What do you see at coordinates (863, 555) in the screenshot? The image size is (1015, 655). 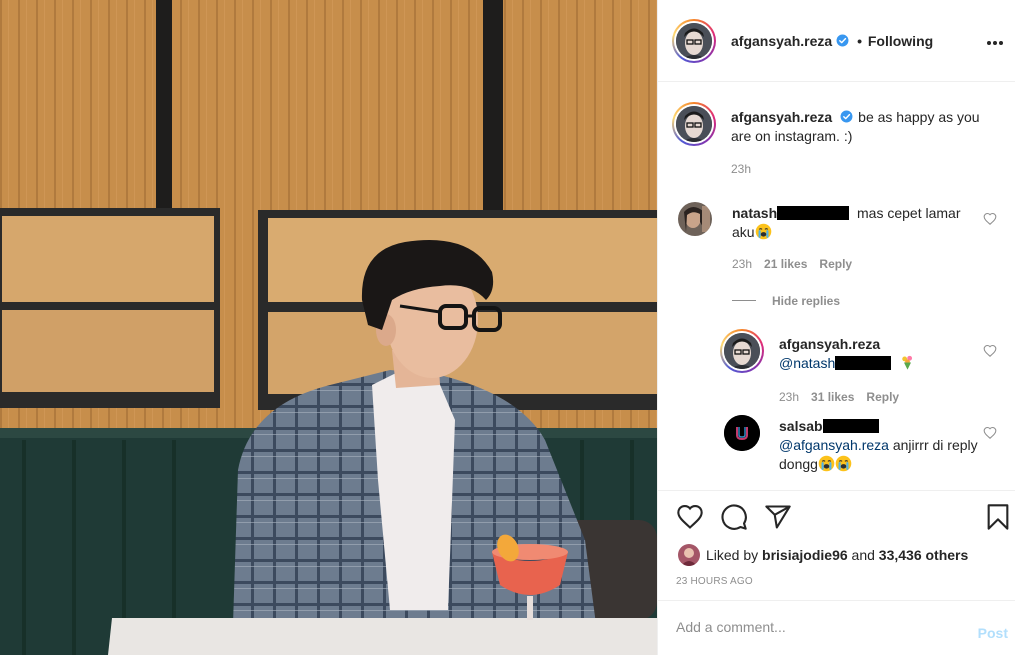 I see `liked-by-connector: and` at bounding box center [863, 555].